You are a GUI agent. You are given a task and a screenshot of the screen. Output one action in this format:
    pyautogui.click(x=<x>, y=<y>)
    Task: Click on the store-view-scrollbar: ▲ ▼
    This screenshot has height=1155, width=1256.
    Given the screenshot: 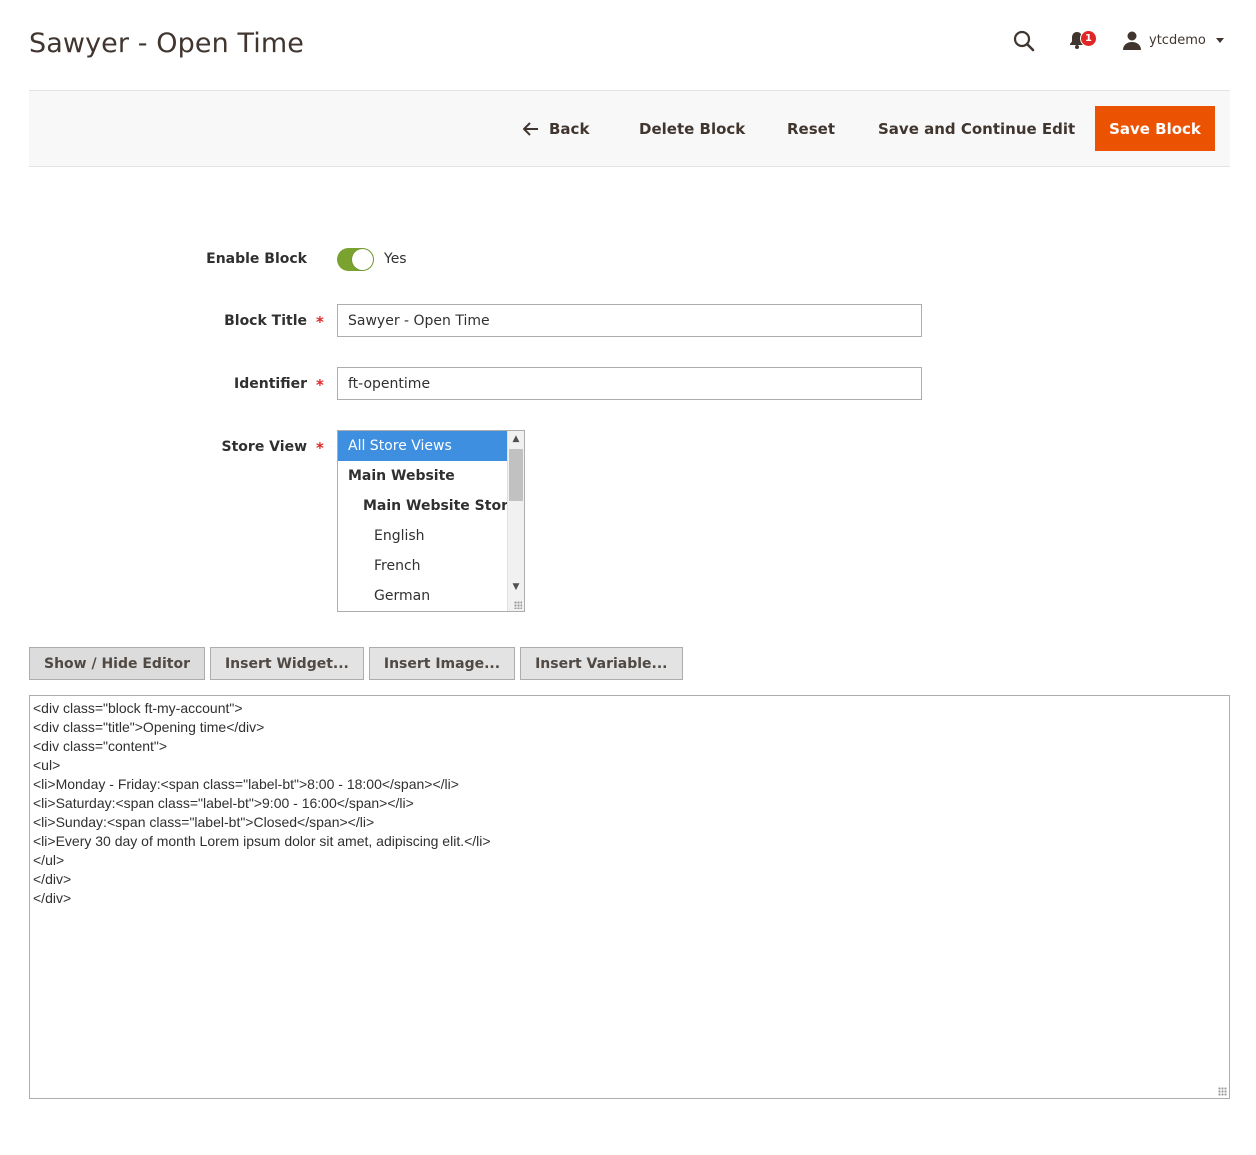 What is the action you would take?
    pyautogui.click(x=515, y=521)
    